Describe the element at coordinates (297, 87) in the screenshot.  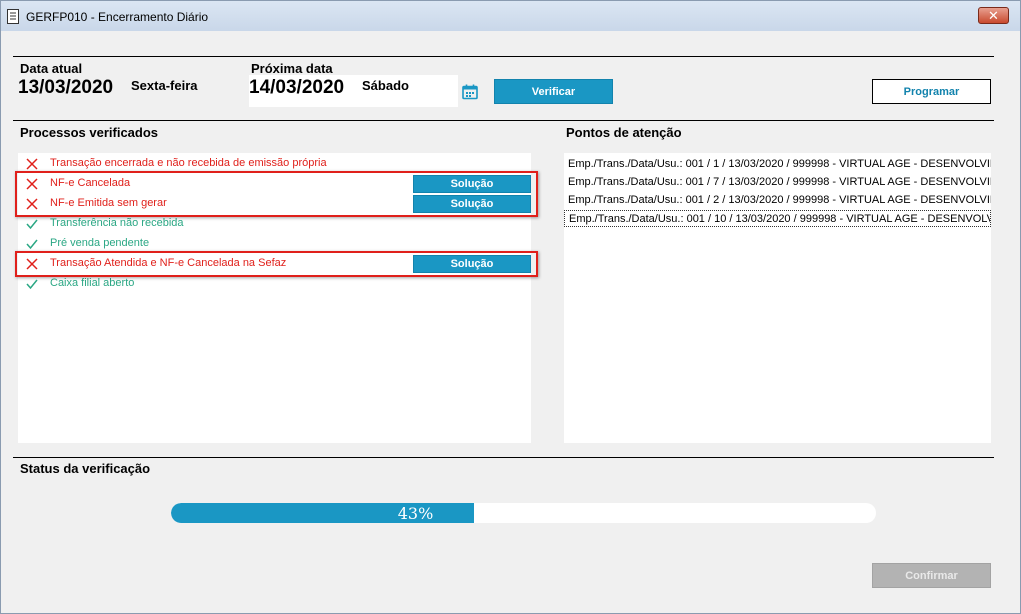
I see `proxima-data-value: 14/03/2020` at that location.